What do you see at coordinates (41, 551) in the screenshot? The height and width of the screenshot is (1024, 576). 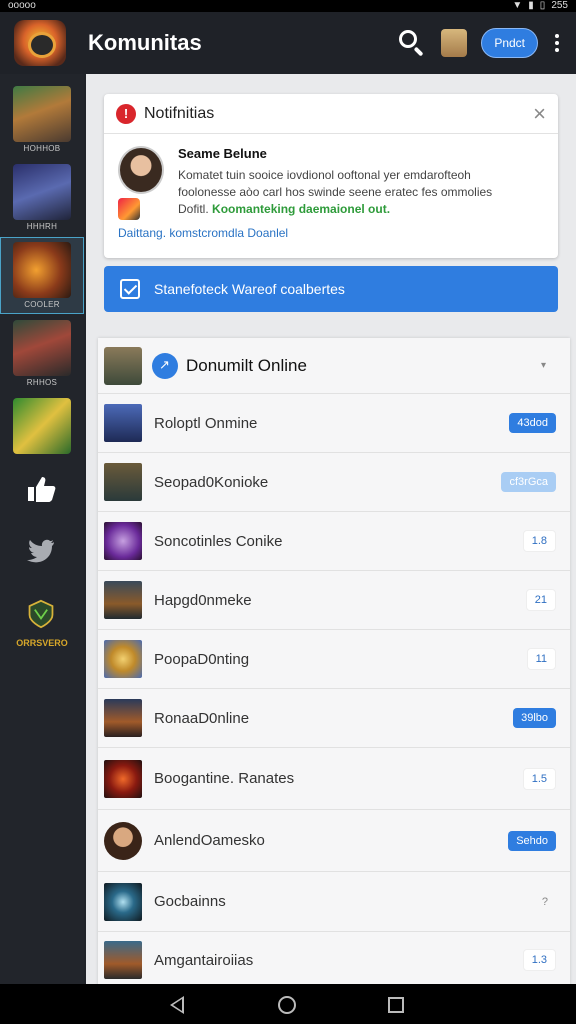 I see `twitter-bird-icon` at bounding box center [41, 551].